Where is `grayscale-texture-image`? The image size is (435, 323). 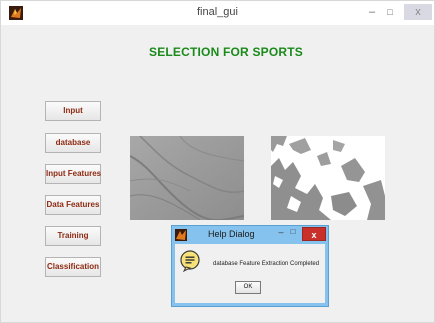
grayscale-texture-image is located at coordinates (187, 178).